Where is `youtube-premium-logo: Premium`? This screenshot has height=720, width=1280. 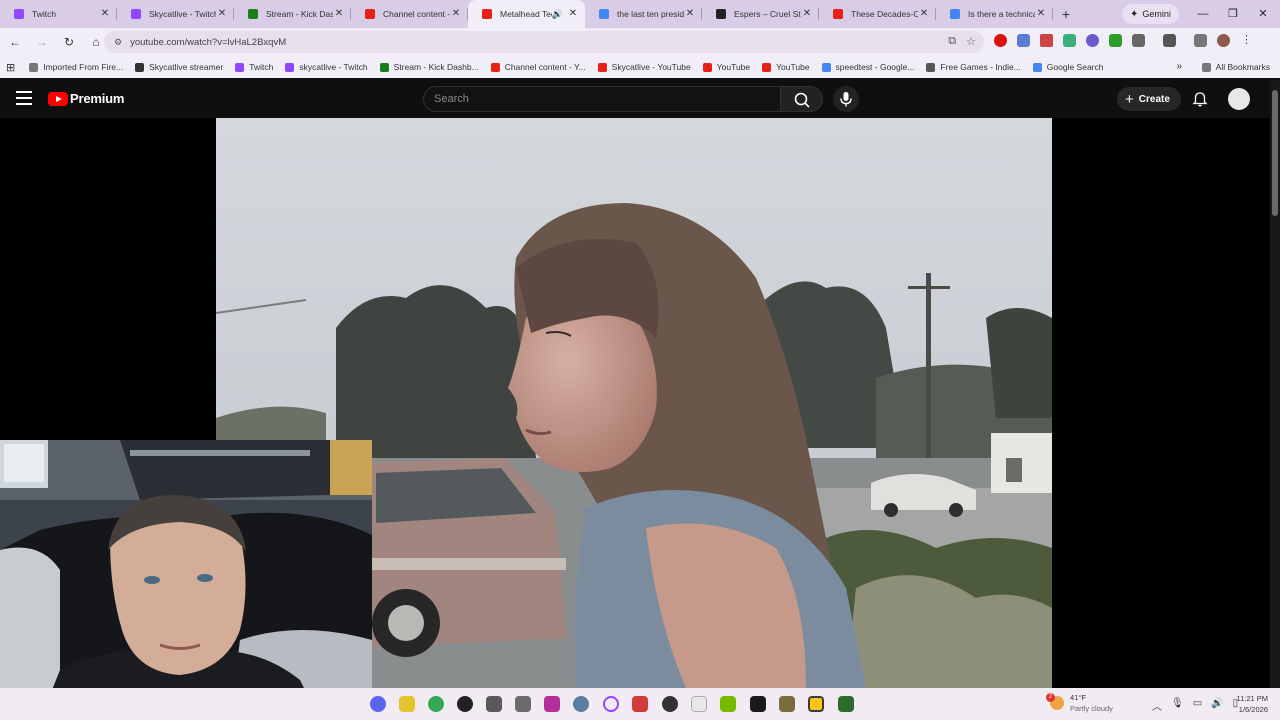
youtube-premium-logo: Premium is located at coordinates (86, 98).